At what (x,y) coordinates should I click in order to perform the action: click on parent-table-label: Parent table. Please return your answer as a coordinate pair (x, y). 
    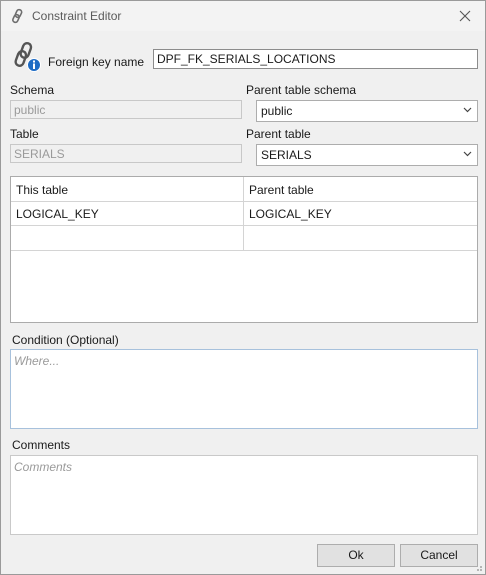
    Looking at the image, I should click on (278, 134).